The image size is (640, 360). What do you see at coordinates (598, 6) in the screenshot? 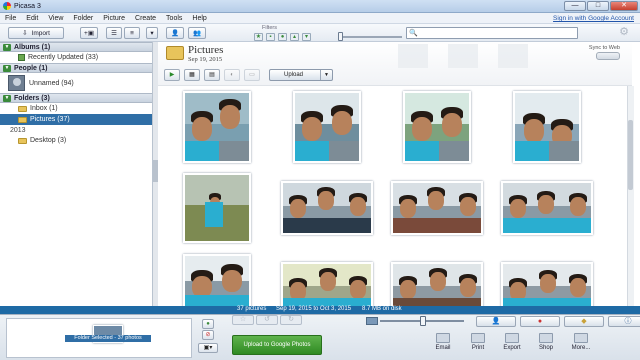
I see `maximize-button: □` at bounding box center [598, 6].